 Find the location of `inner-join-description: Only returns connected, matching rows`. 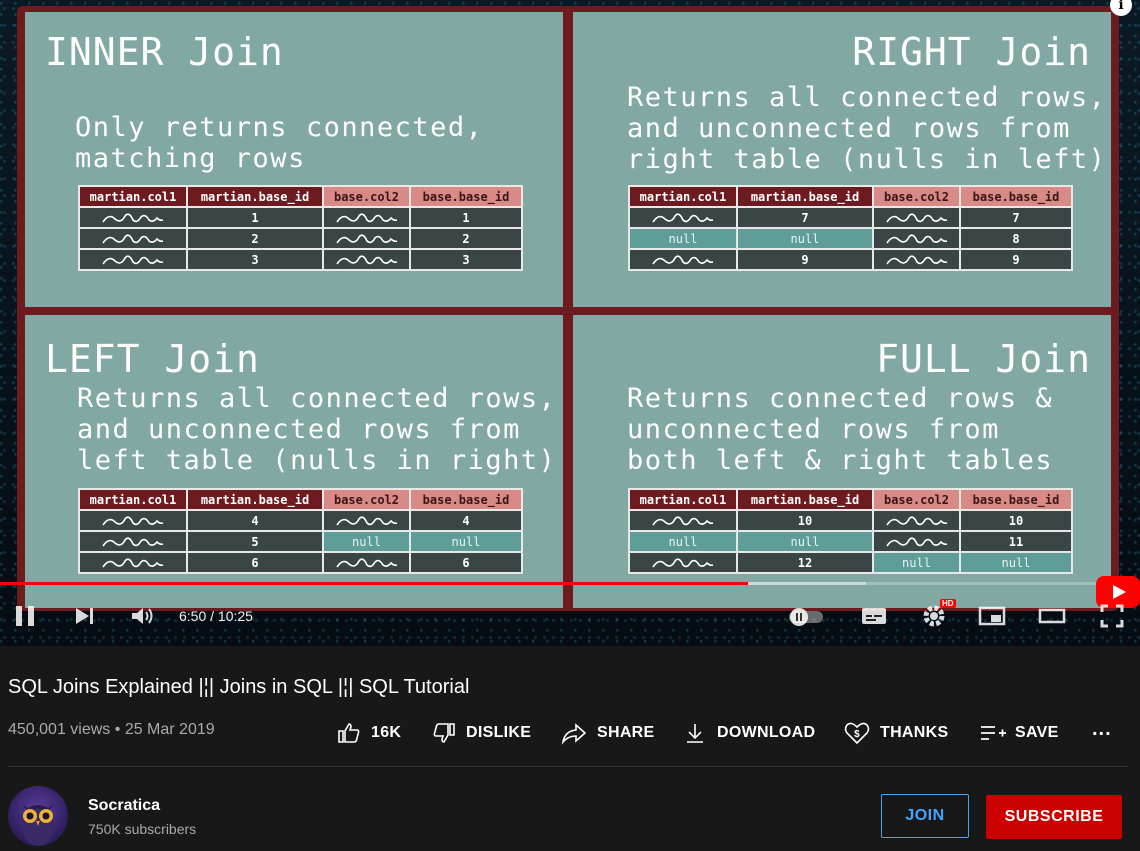

inner-join-description: Only returns connected, matching rows is located at coordinates (279, 143).